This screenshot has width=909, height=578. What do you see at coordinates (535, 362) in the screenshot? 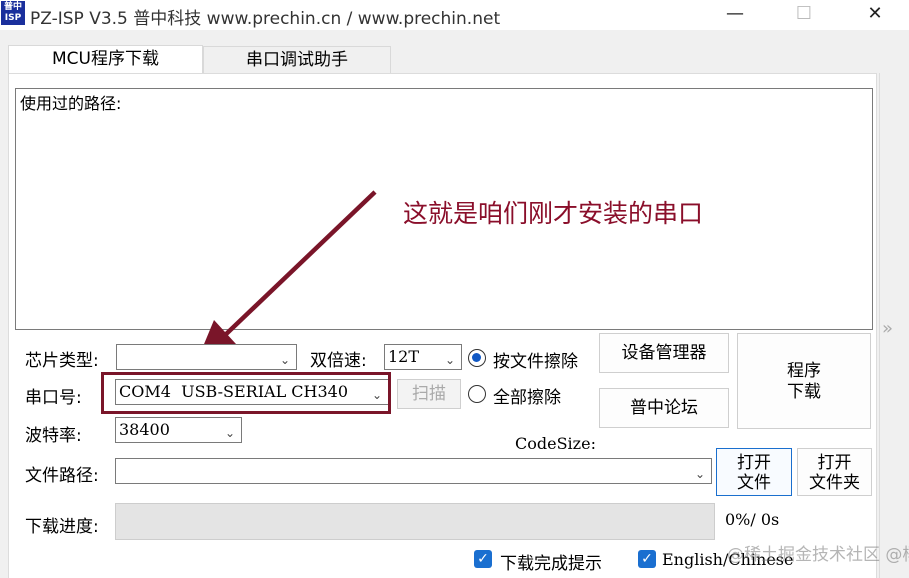
I see `erase-by-file-label: 按文件擦除` at bounding box center [535, 362].